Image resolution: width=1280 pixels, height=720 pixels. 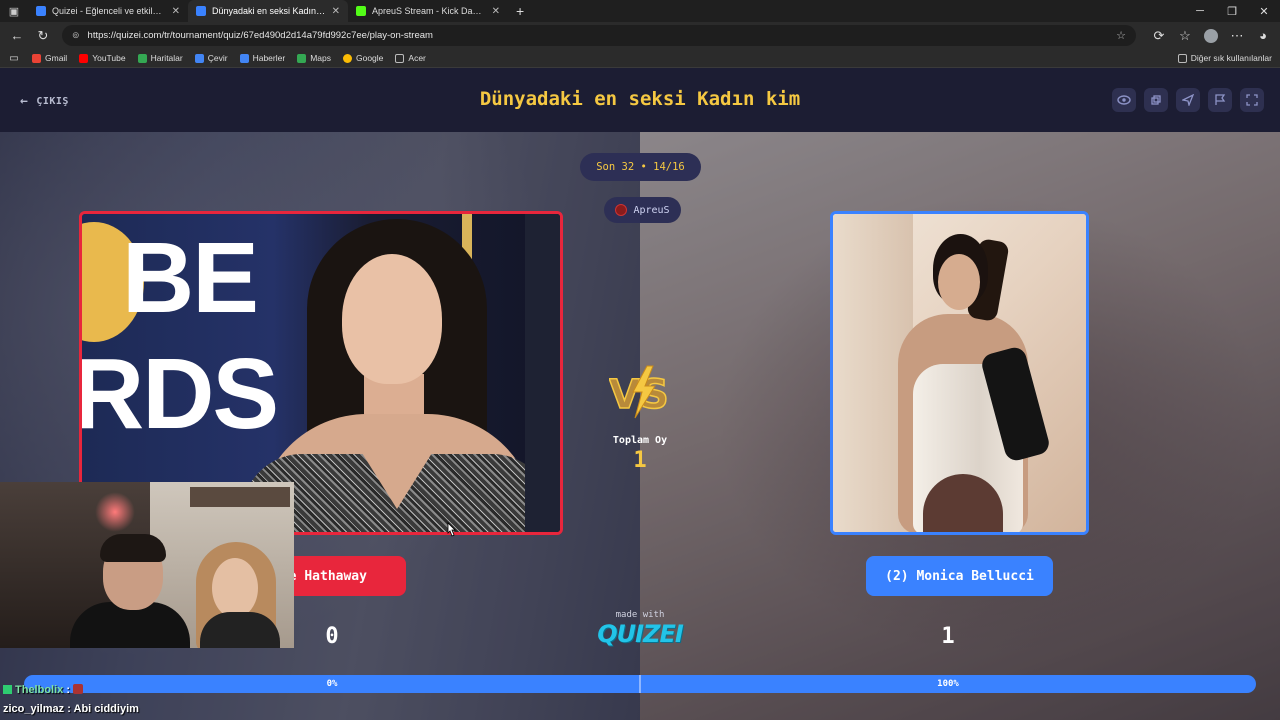 I want to click on bookmark-maps: Maps, so click(x=314, y=58).